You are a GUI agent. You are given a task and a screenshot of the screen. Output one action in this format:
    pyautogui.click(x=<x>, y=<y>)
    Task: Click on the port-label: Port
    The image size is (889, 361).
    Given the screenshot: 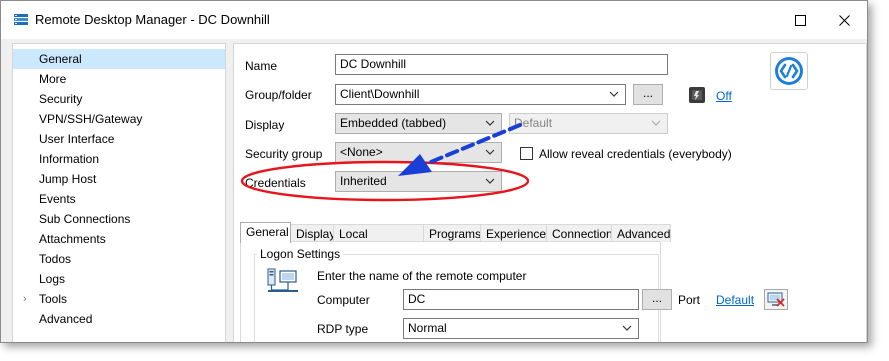 What is the action you would take?
    pyautogui.click(x=689, y=300)
    